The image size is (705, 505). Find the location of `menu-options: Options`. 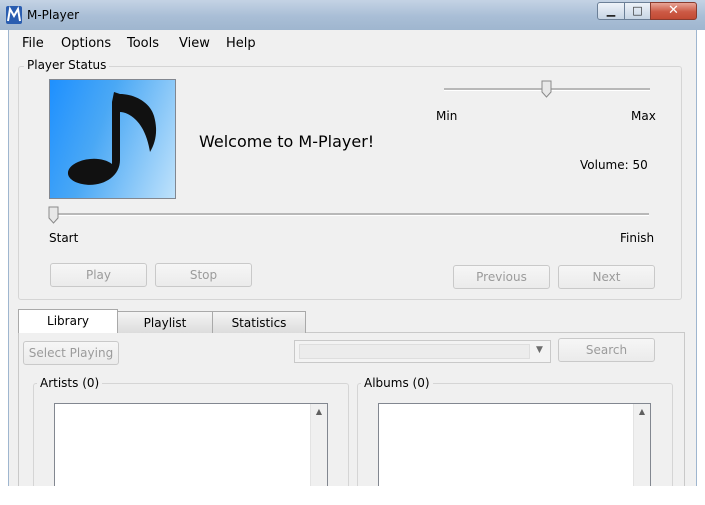

menu-options: Options is located at coordinates (86, 43).